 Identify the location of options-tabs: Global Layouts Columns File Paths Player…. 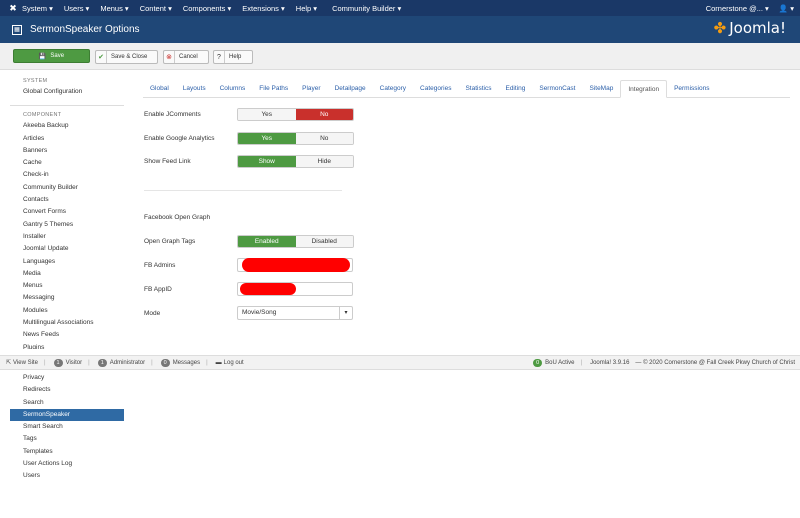
(466, 89).